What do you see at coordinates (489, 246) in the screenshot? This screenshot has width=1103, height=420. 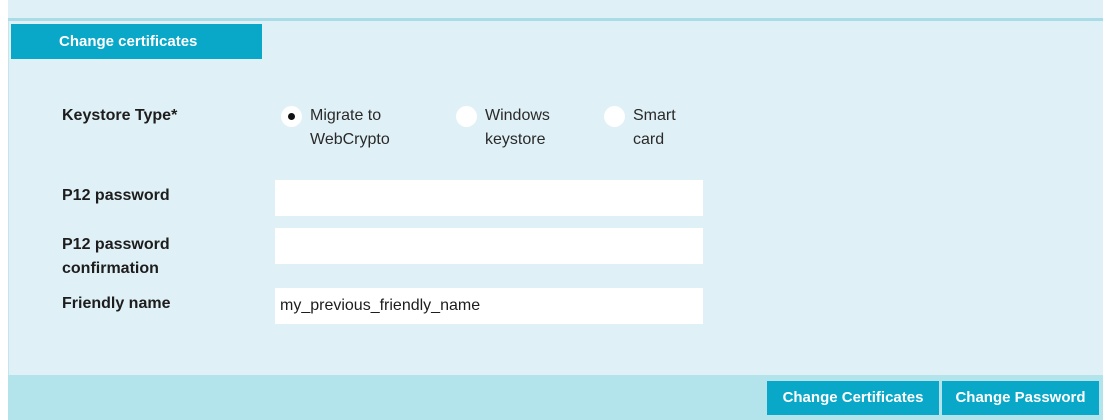 I see `p12-password-confirmation-input` at bounding box center [489, 246].